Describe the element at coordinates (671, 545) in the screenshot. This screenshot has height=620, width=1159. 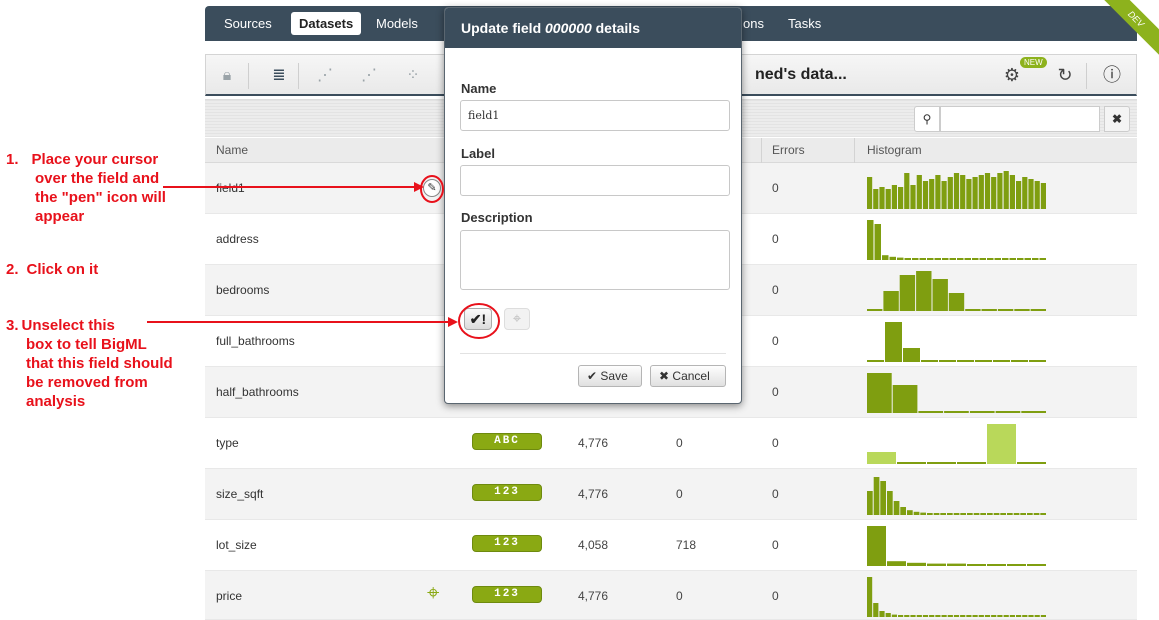
I see `table-row: lot_size 123 4,058 718 0` at that location.